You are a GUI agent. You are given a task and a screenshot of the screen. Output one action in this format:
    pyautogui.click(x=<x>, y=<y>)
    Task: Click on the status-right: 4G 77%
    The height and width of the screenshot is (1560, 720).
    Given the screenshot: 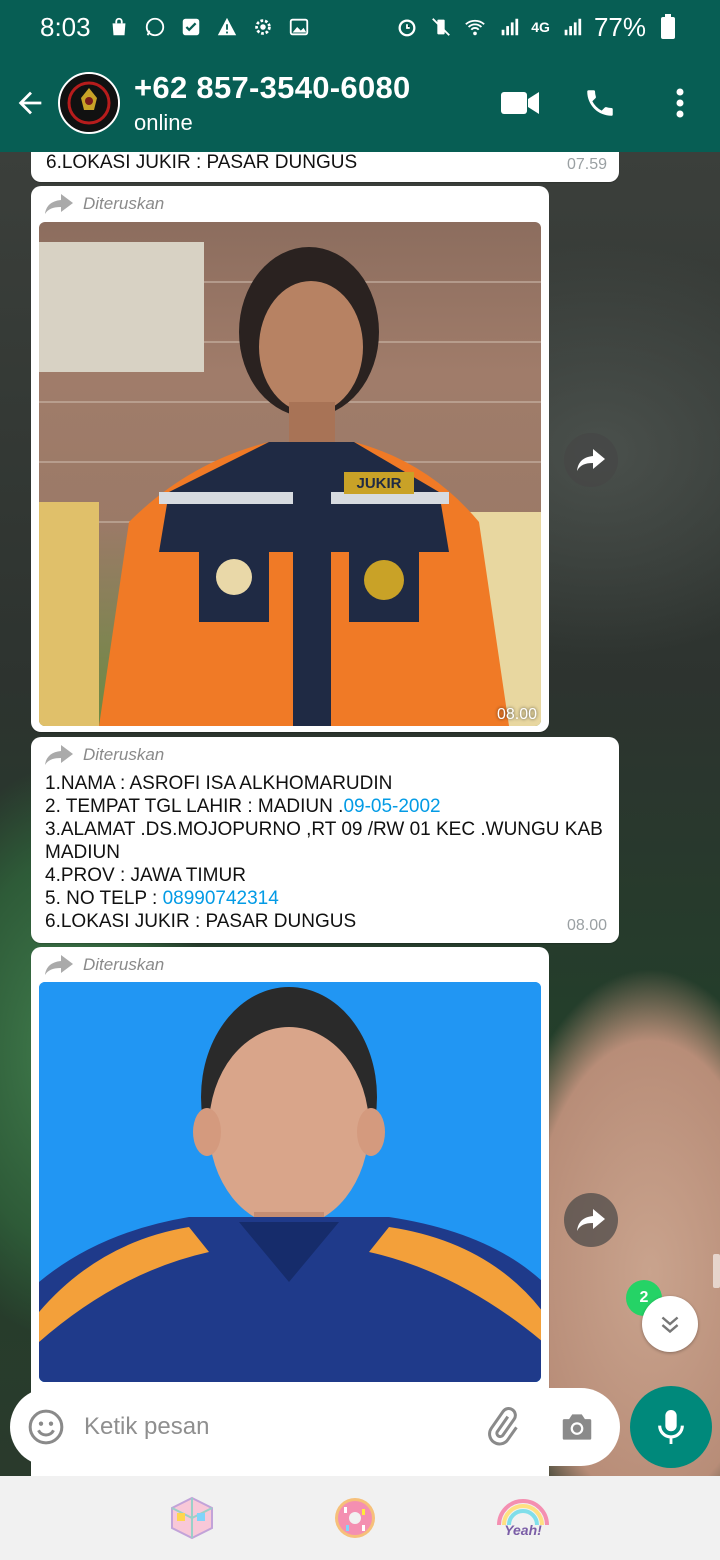 What is the action you would take?
    pyautogui.click(x=537, y=27)
    